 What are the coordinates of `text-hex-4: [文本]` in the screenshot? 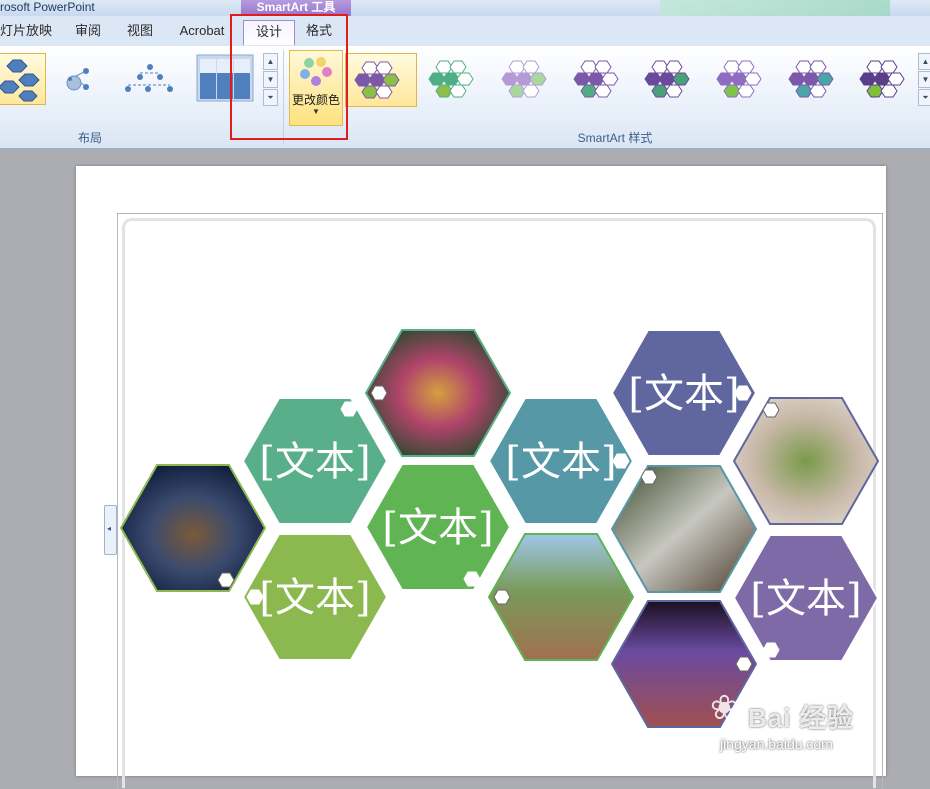 It's located at (561, 461).